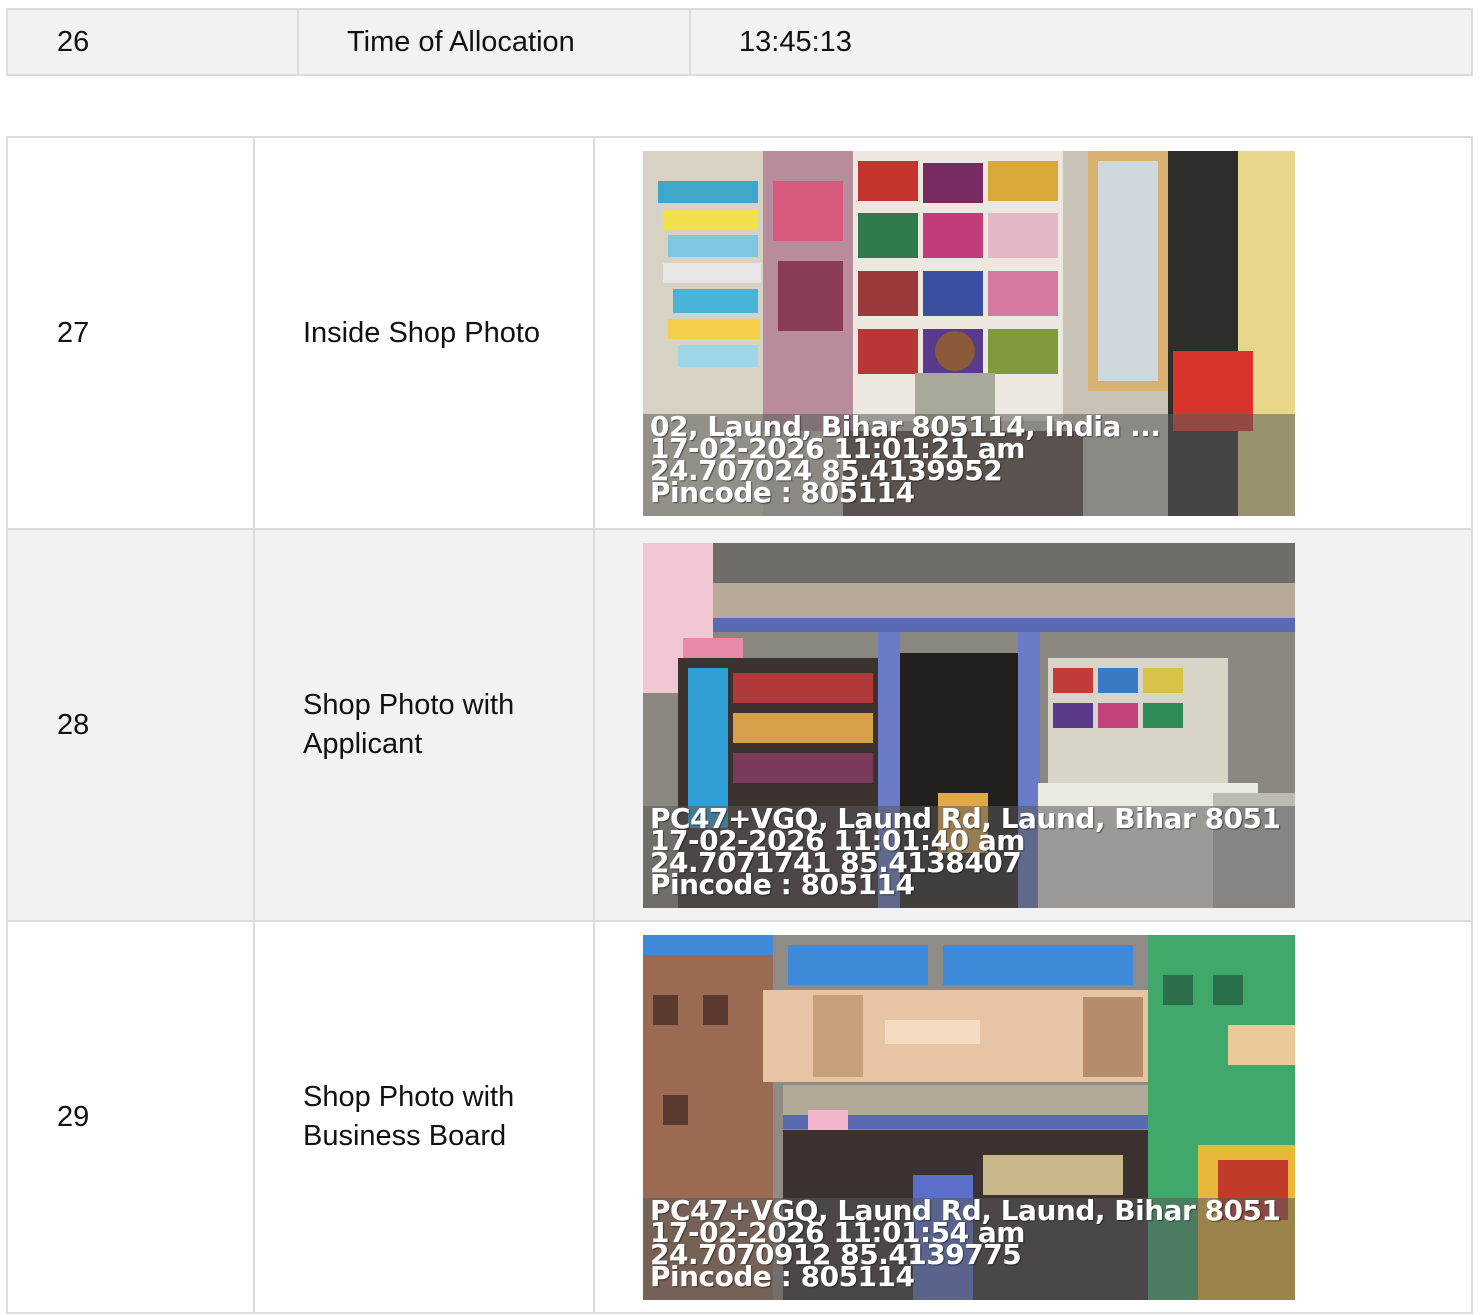 This screenshot has width=1482, height=1315. What do you see at coordinates (1081, 42) in the screenshot?
I see `row-value: 13:45:13` at bounding box center [1081, 42].